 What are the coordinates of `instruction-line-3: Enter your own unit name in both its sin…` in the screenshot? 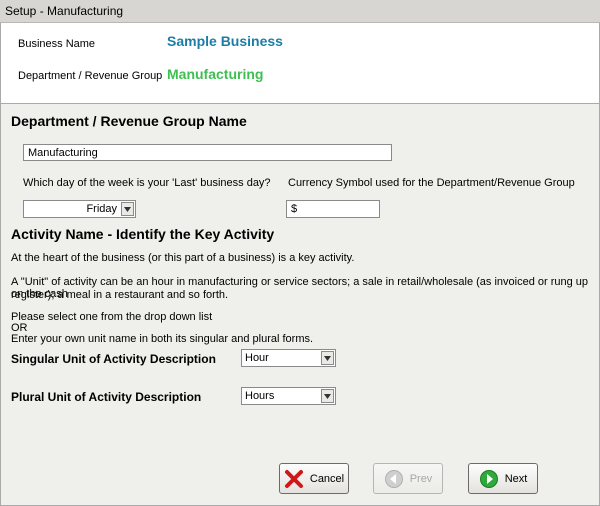 It's located at (162, 339).